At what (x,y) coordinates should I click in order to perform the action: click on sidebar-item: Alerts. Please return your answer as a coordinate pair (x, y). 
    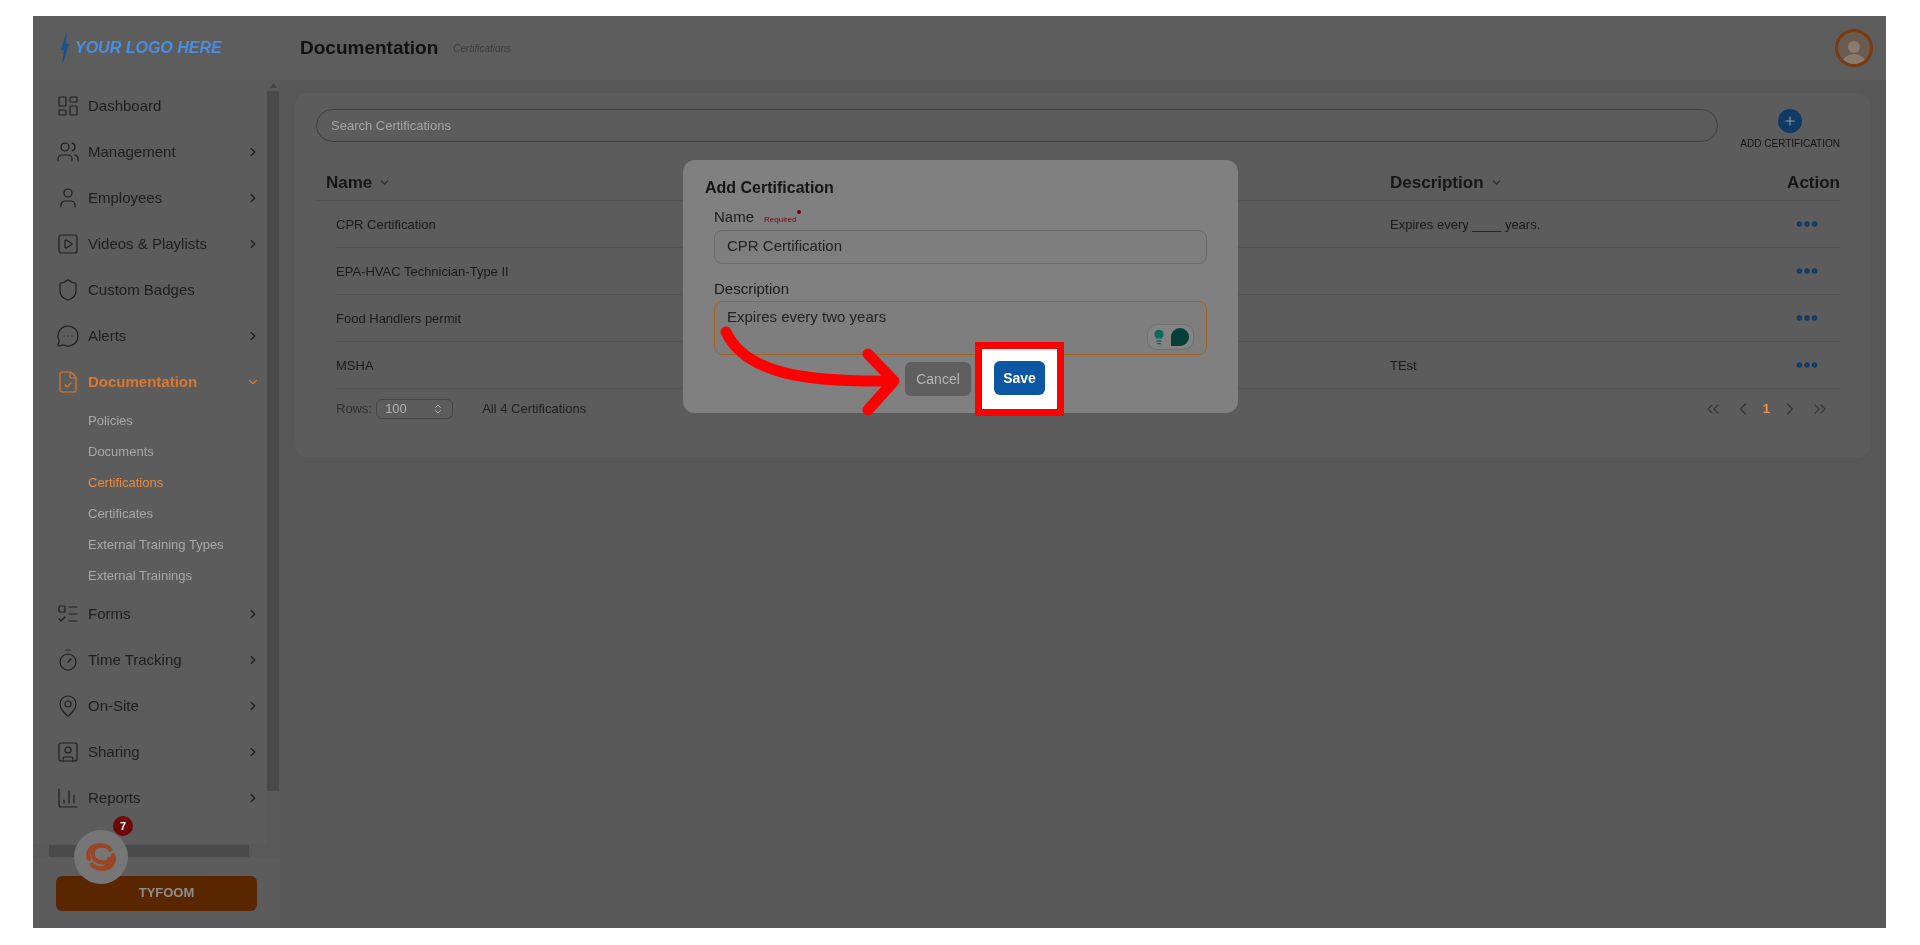
    Looking at the image, I should click on (149, 336).